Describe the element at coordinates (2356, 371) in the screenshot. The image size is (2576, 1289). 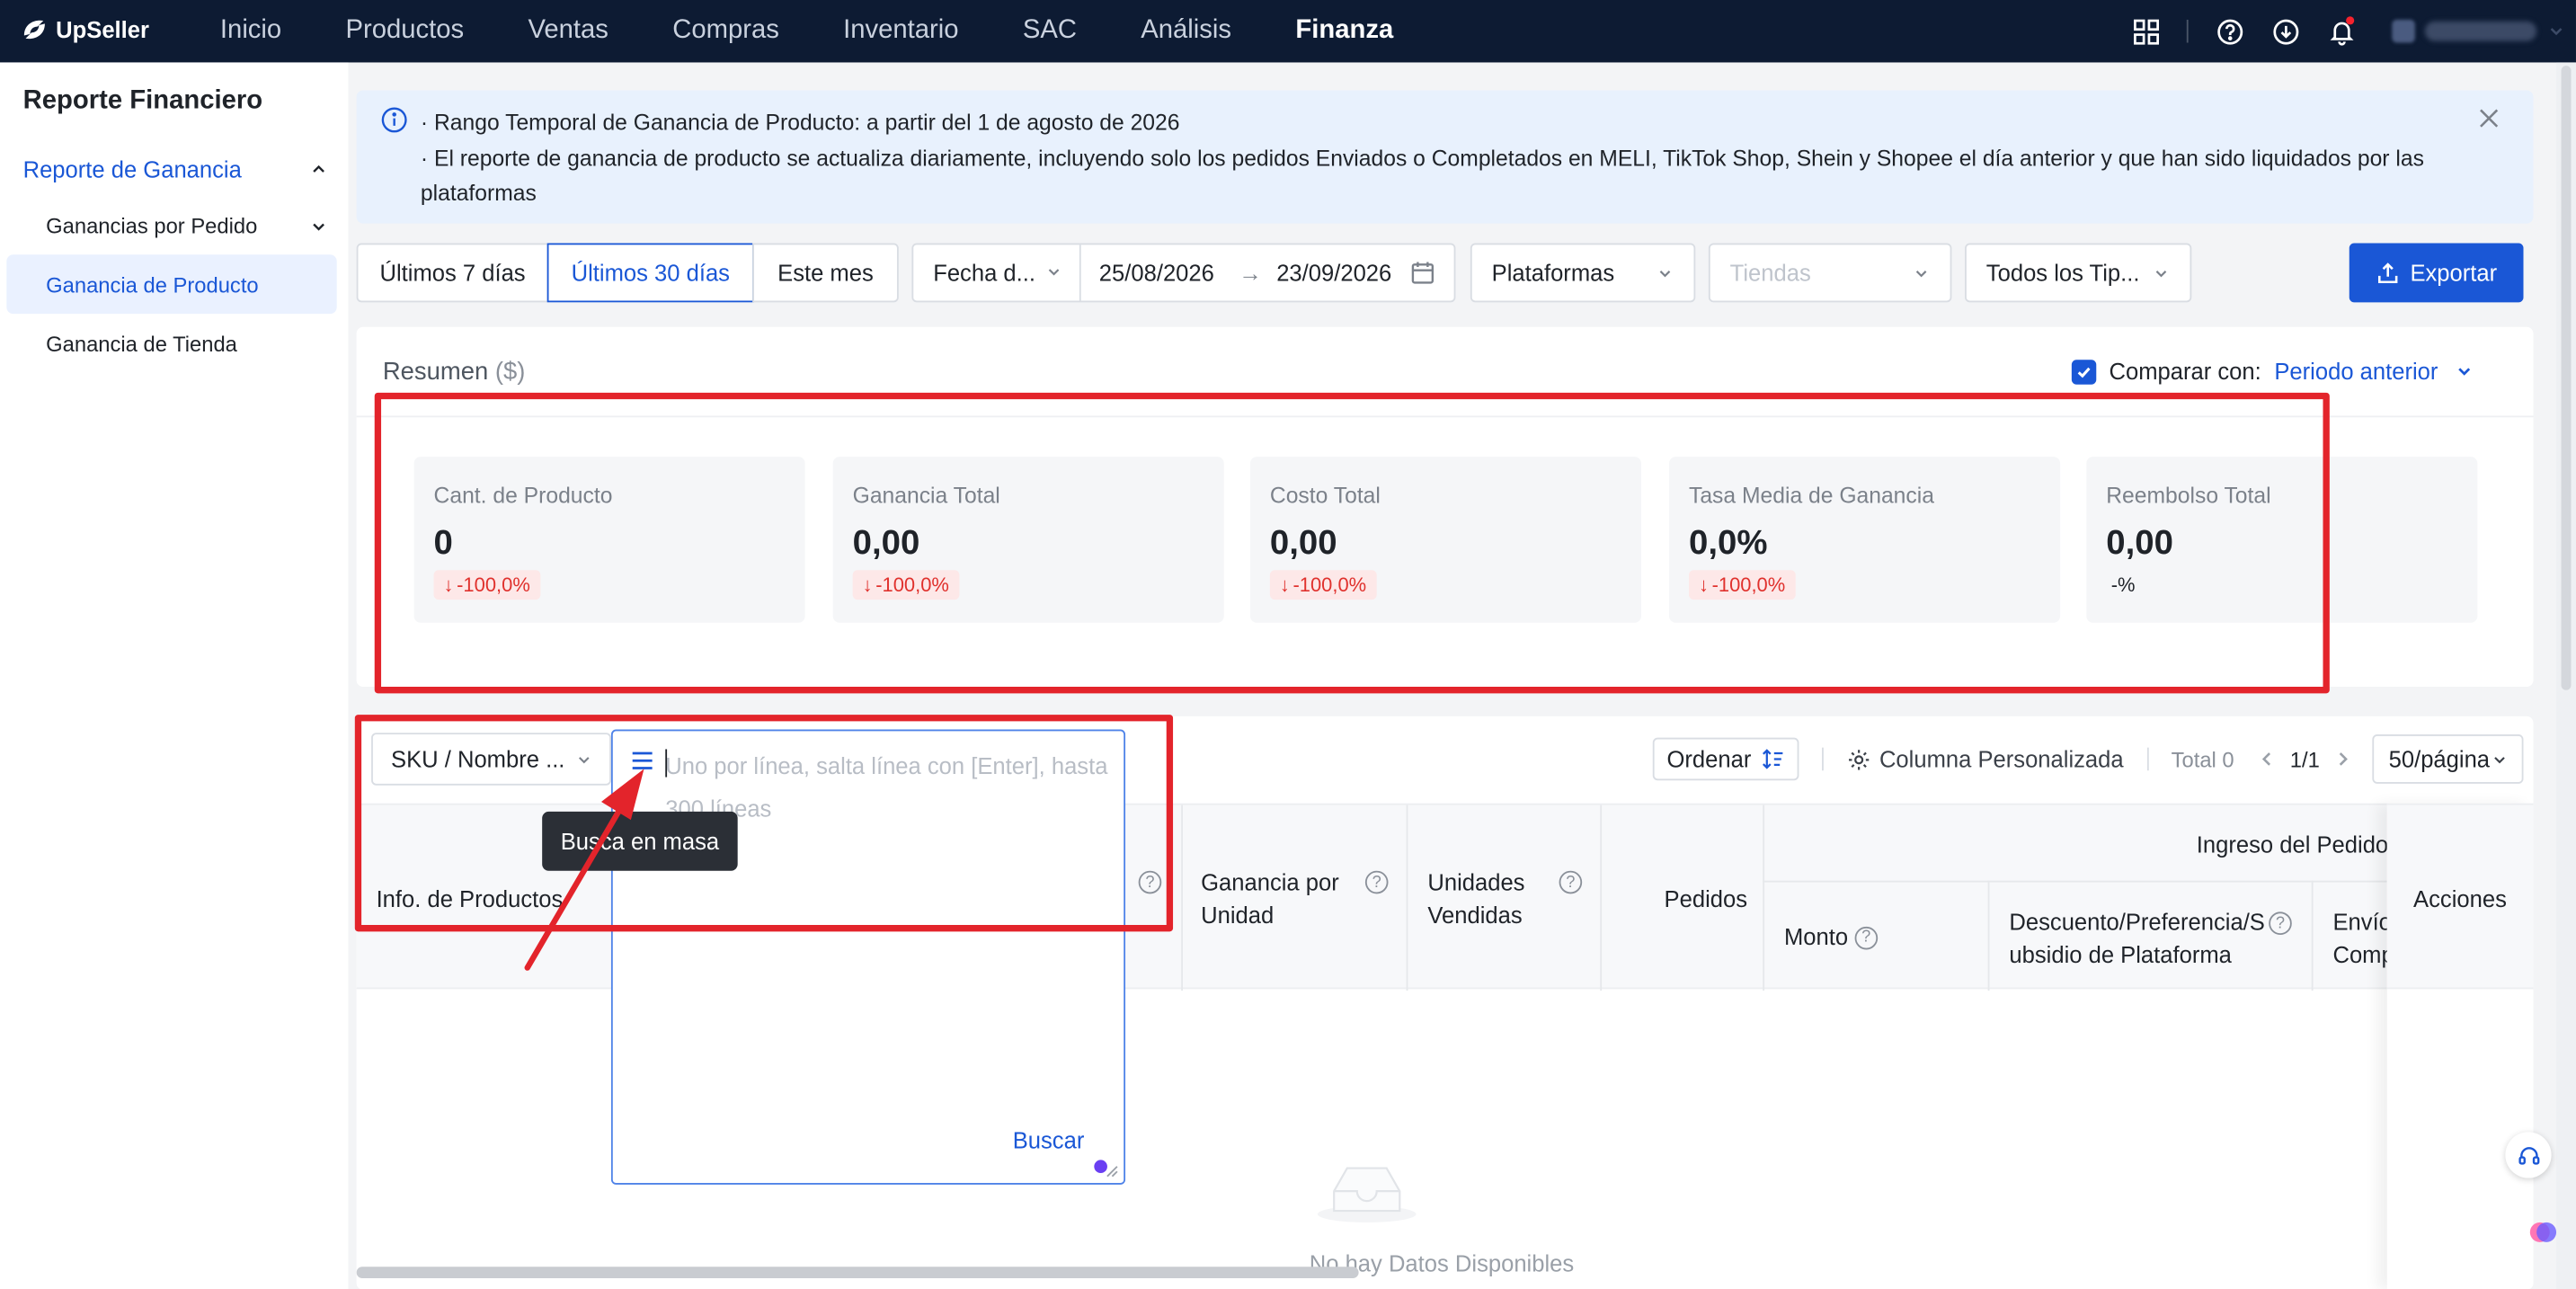
I see `compare-period-label: Periodo anterior` at that location.